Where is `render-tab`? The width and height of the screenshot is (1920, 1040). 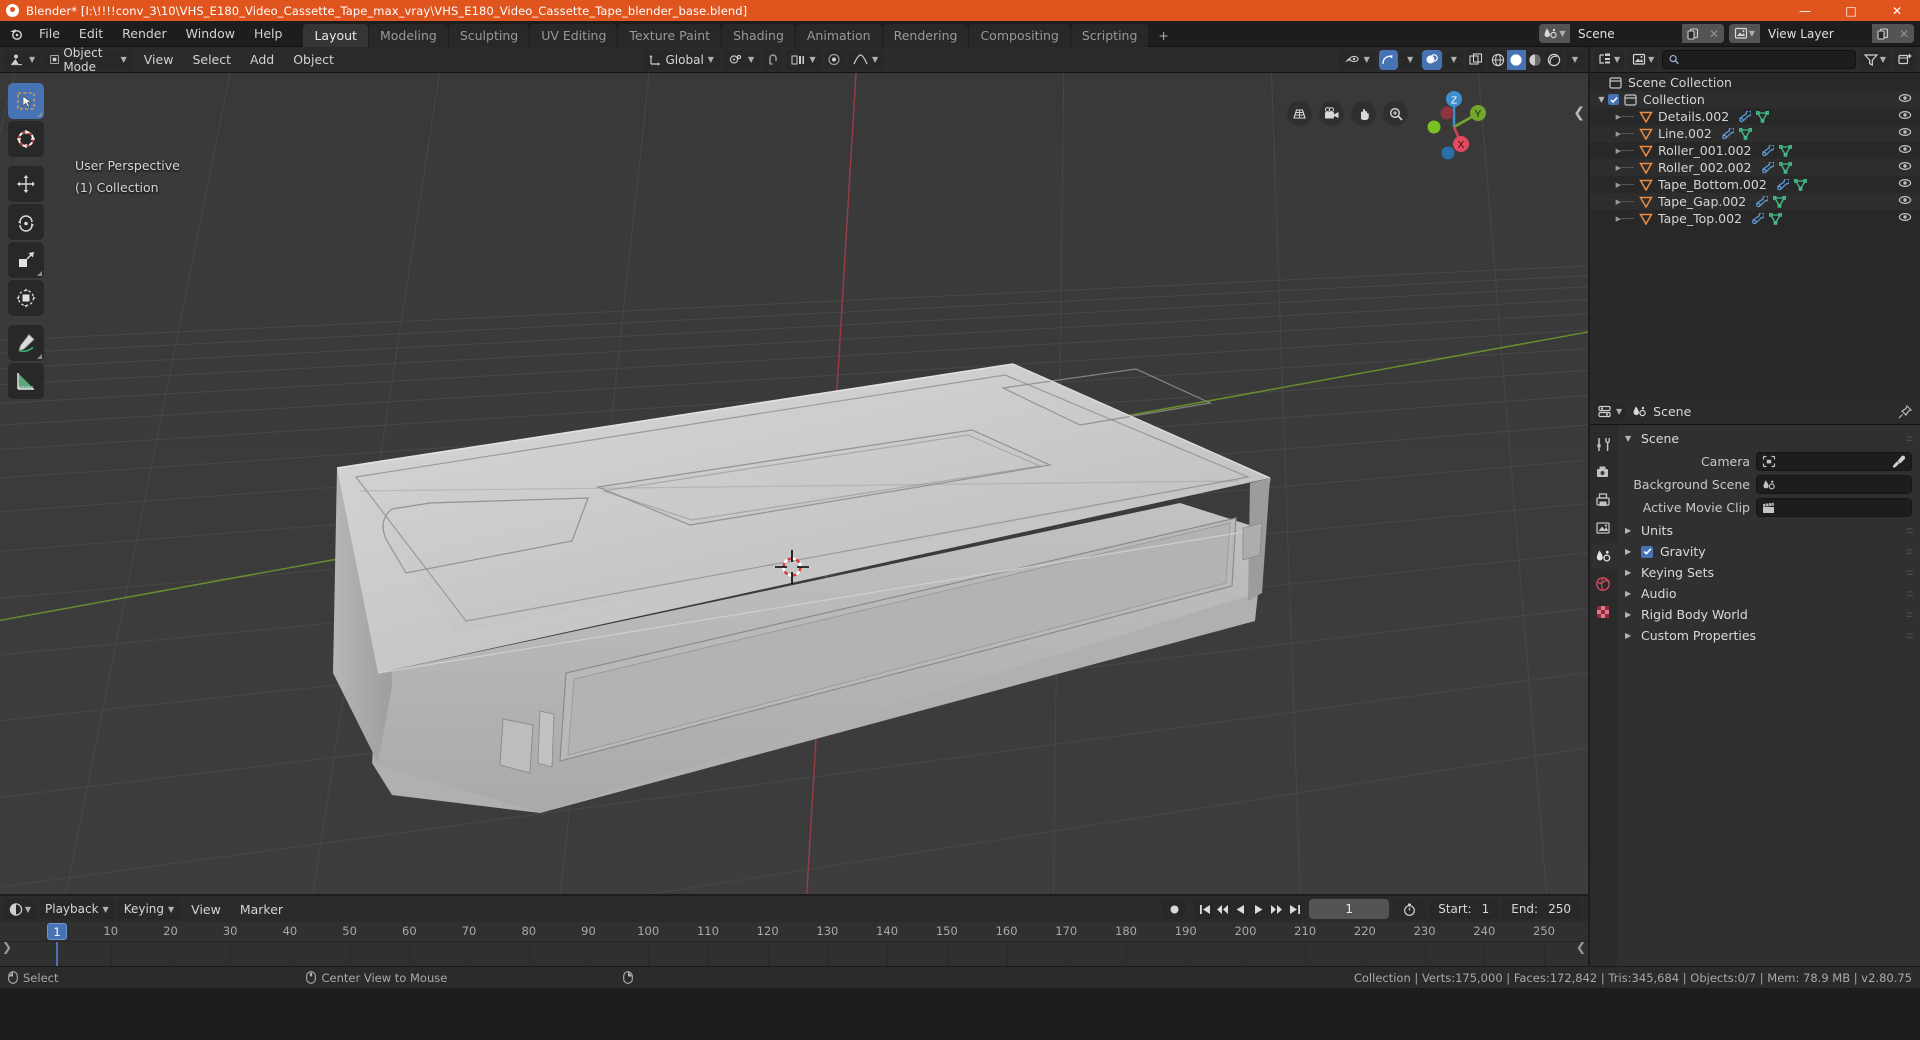
render-tab is located at coordinates (1604, 472).